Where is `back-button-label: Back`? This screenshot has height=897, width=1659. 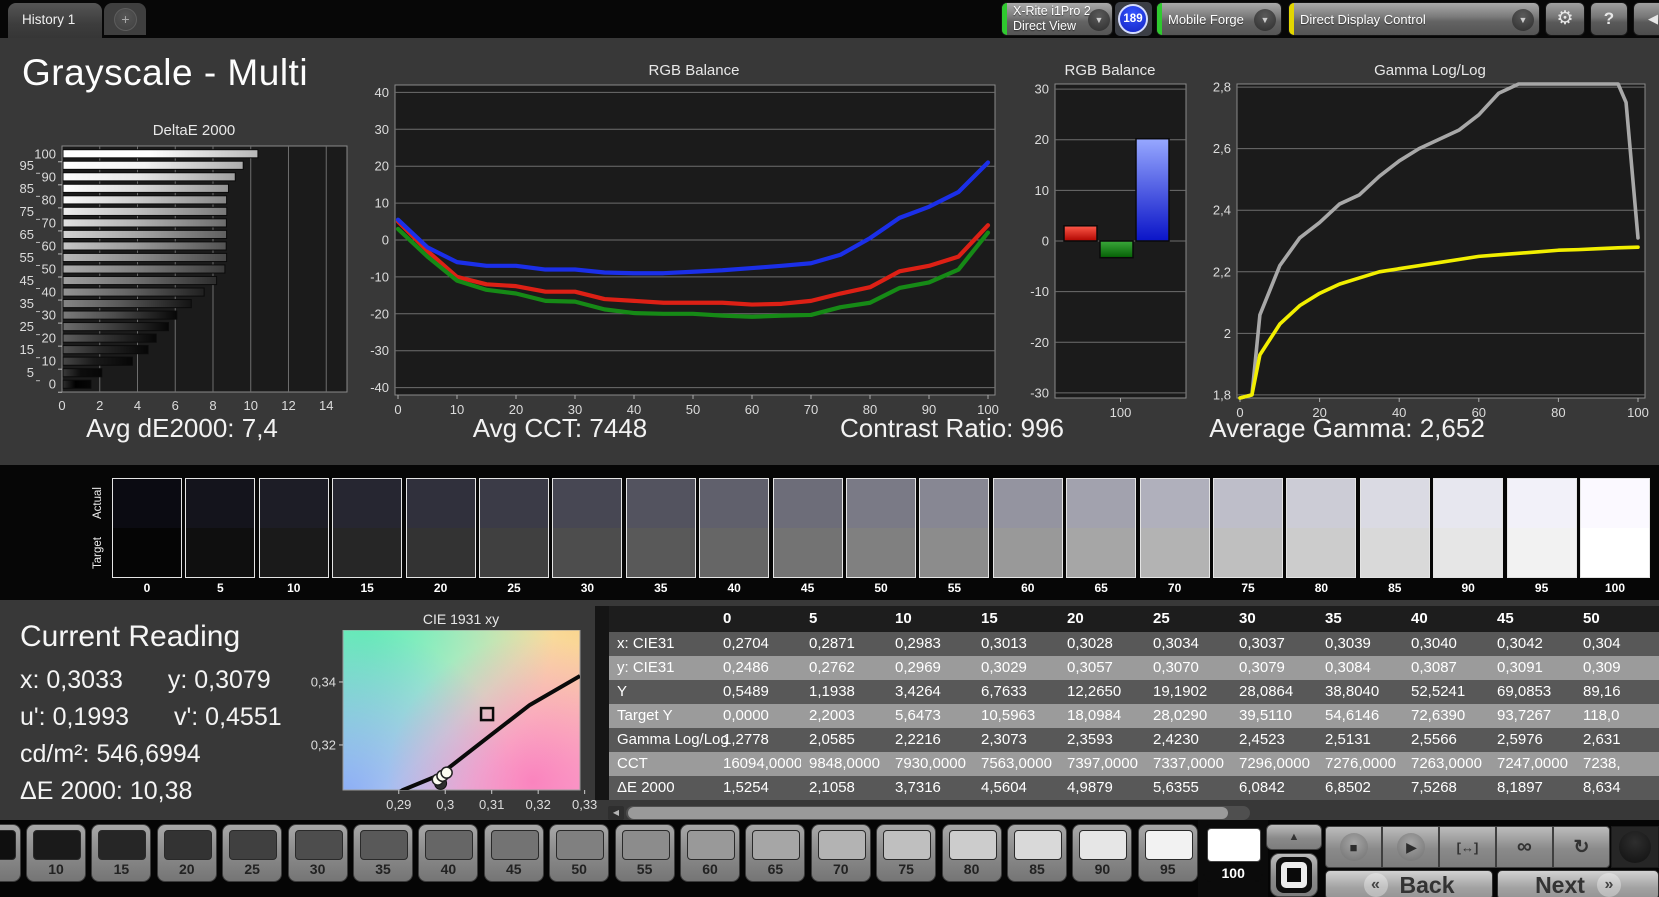 back-button-label: Back is located at coordinates (1427, 884).